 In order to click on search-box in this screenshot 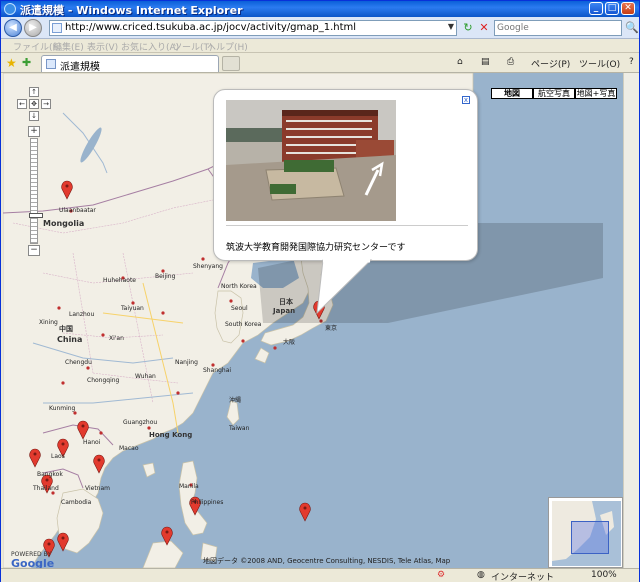, I will do `click(558, 28)`.